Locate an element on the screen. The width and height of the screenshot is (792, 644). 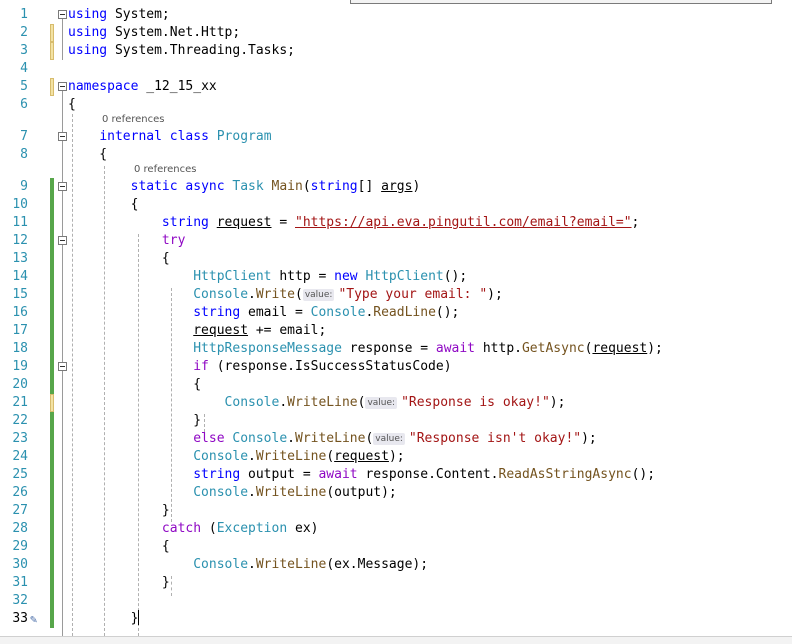
line-number: 17 is located at coordinates (20, 330).